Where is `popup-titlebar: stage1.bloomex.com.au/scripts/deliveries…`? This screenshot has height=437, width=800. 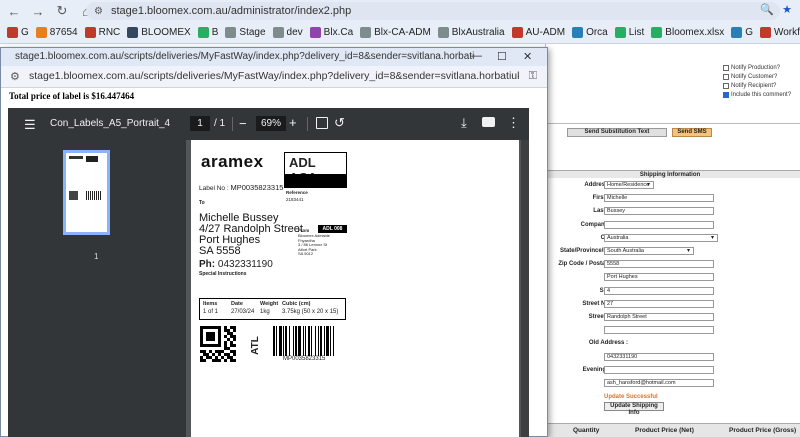
popup-titlebar: stage1.bloomex.com.au/scripts/deliveries… is located at coordinates (274, 57).